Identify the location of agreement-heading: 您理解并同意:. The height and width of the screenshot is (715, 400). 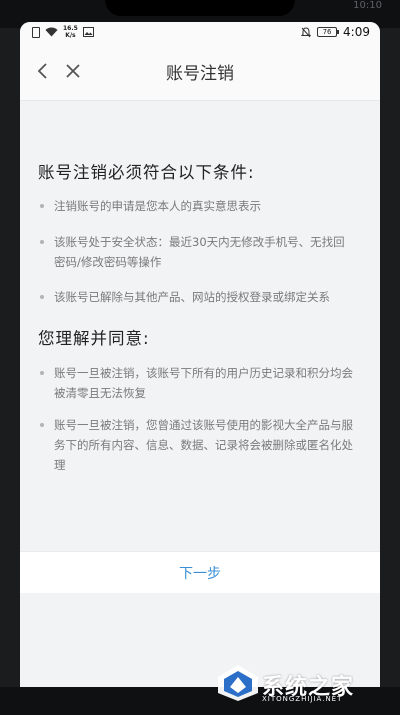
(94, 338).